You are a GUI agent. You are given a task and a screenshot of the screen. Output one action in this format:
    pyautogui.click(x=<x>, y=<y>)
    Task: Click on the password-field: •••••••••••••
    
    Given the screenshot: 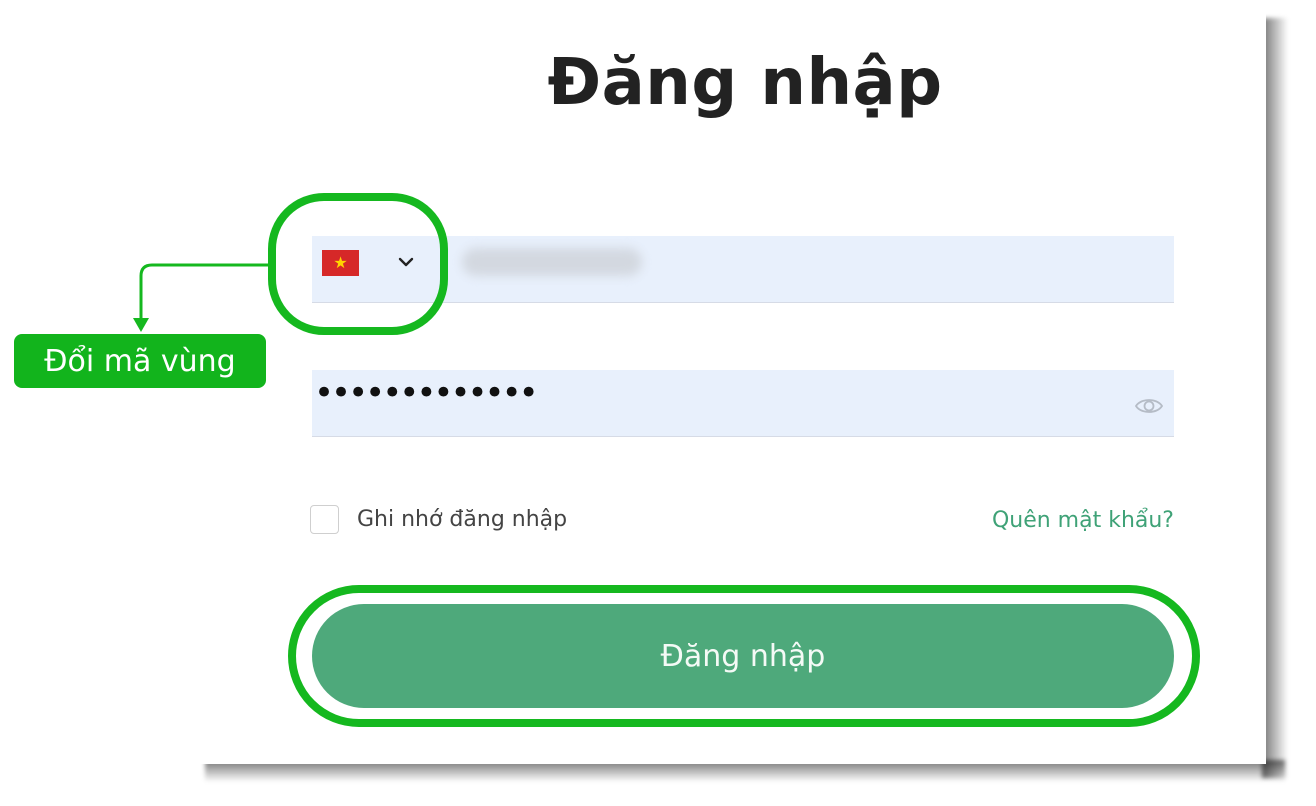 What is the action you would take?
    pyautogui.click(x=743, y=403)
    